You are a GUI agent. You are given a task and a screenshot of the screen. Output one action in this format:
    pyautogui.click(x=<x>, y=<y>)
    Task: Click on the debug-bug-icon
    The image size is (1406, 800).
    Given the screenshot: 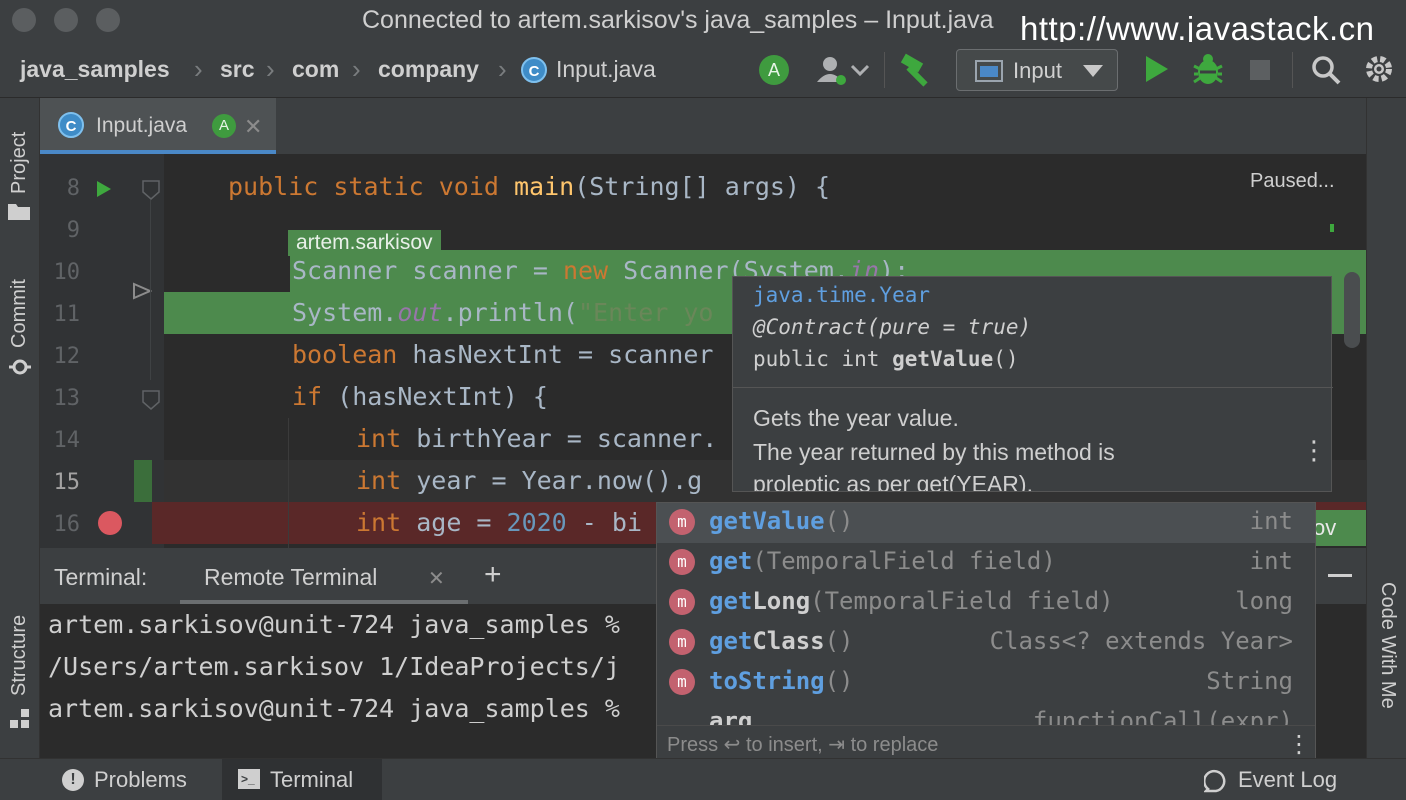 What is the action you would take?
    pyautogui.click(x=1208, y=71)
    